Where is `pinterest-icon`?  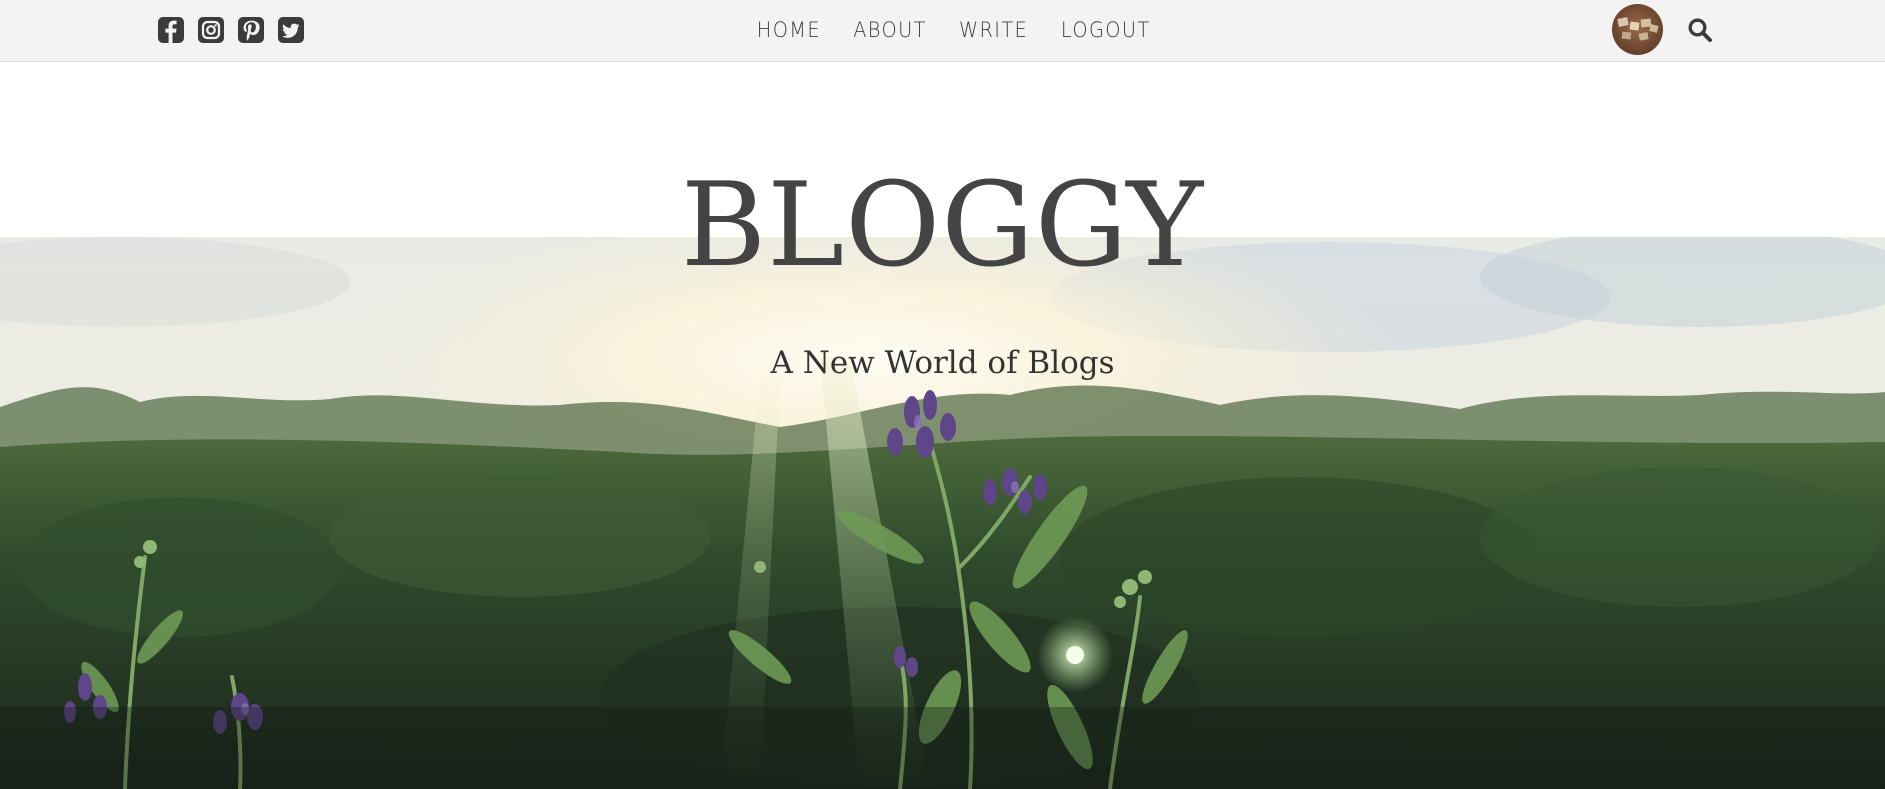 pinterest-icon is located at coordinates (251, 30).